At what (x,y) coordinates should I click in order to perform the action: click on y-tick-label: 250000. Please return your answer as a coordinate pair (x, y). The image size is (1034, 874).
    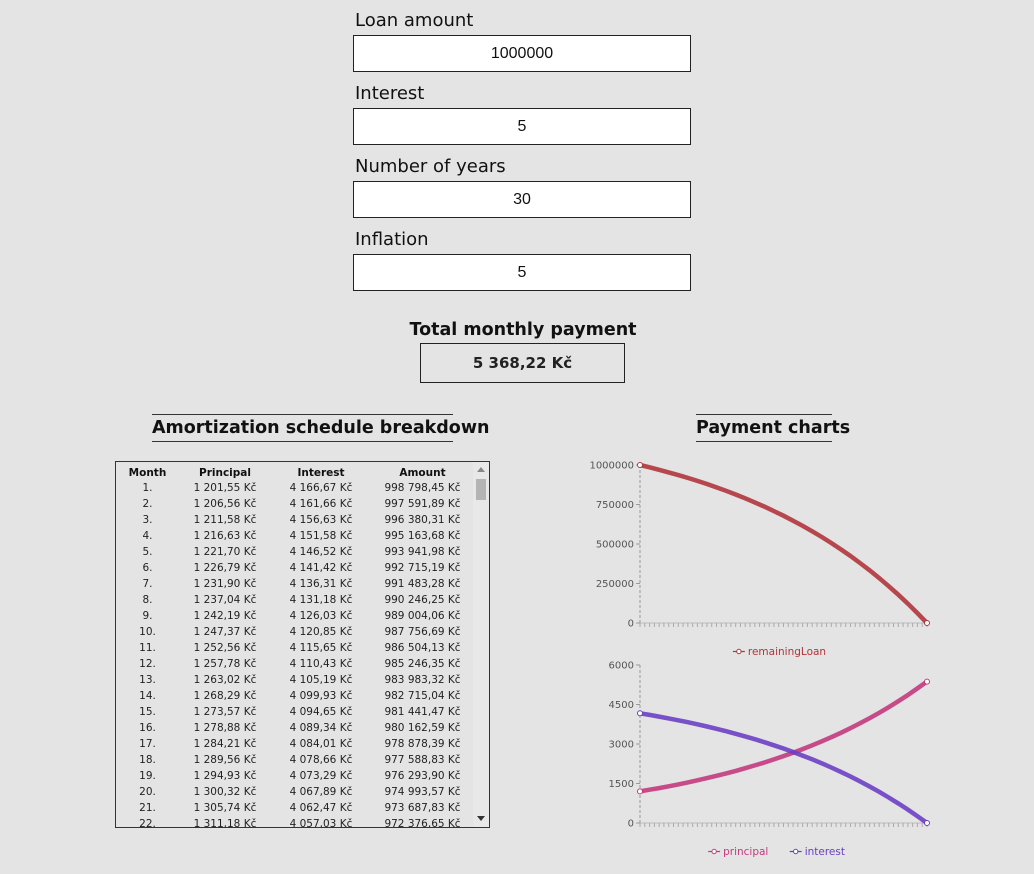
    Looking at the image, I should click on (615, 584).